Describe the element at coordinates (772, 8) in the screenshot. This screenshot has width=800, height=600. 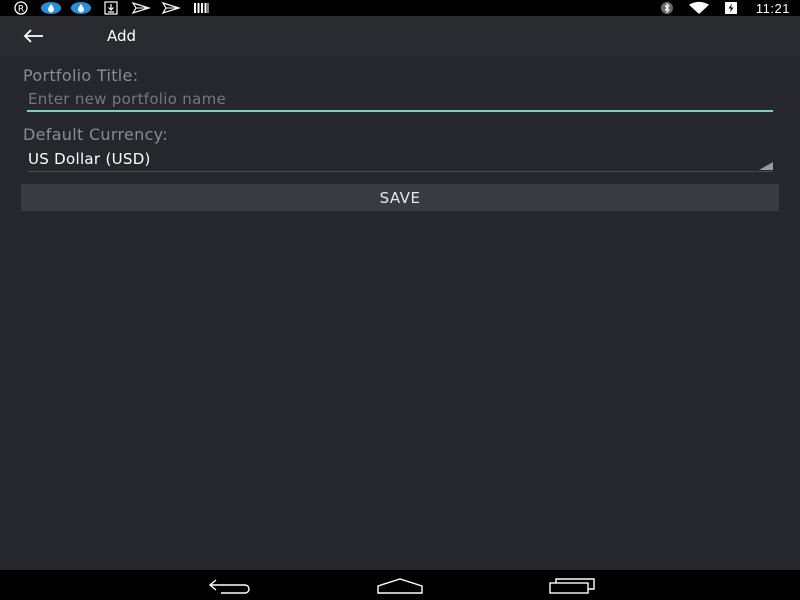
I see `clock: 11:21` at that location.